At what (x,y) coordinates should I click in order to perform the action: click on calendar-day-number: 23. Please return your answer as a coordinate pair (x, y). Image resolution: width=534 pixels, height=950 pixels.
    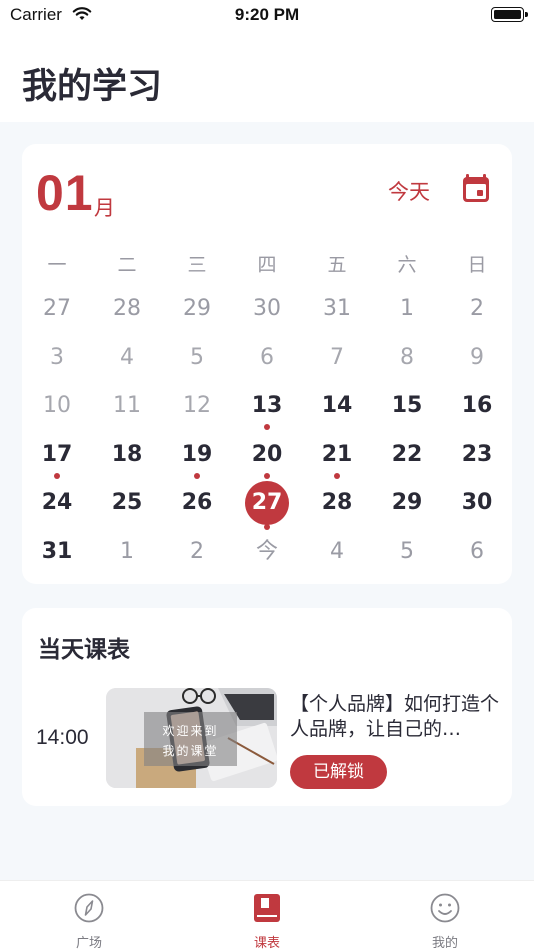
    Looking at the image, I should click on (477, 454).